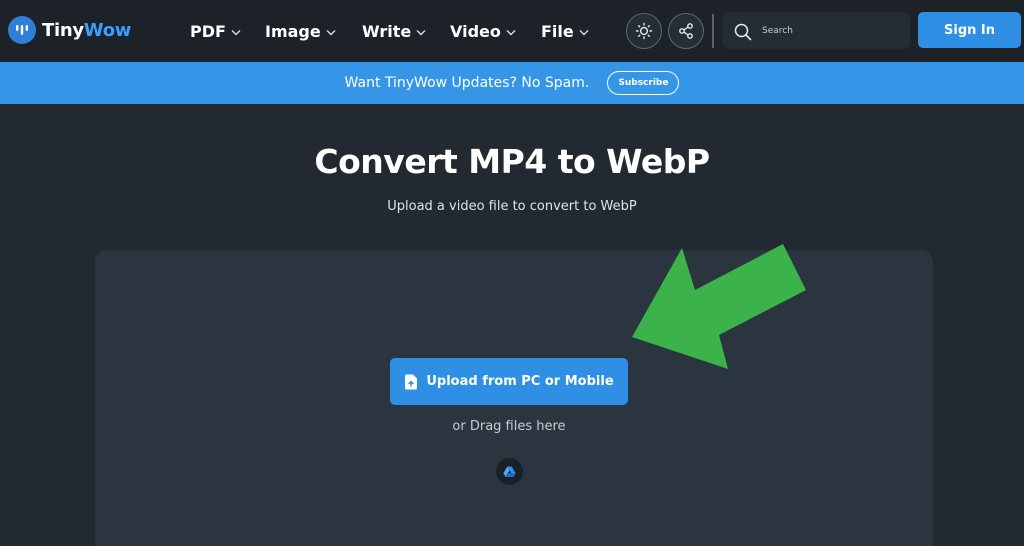  What do you see at coordinates (208, 31) in the screenshot?
I see `nav-item-label: PDF` at bounding box center [208, 31].